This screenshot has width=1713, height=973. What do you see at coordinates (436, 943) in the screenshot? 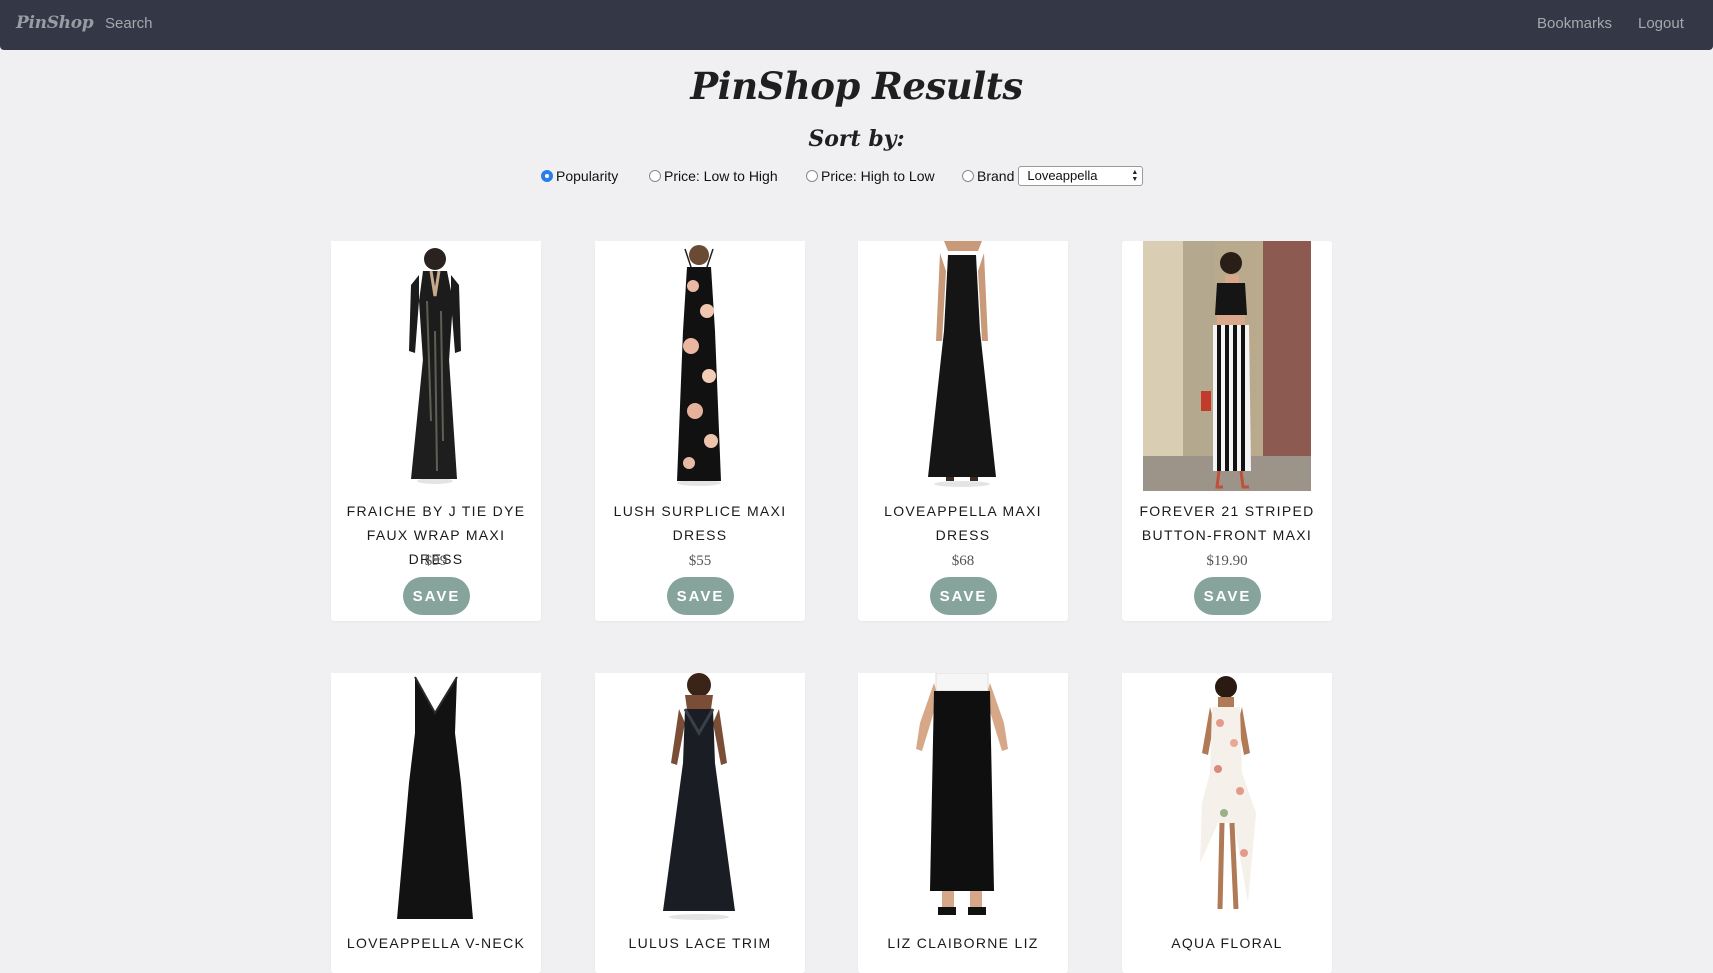
I see `product-title: LOVEAPPELLA V-NECK` at bounding box center [436, 943].